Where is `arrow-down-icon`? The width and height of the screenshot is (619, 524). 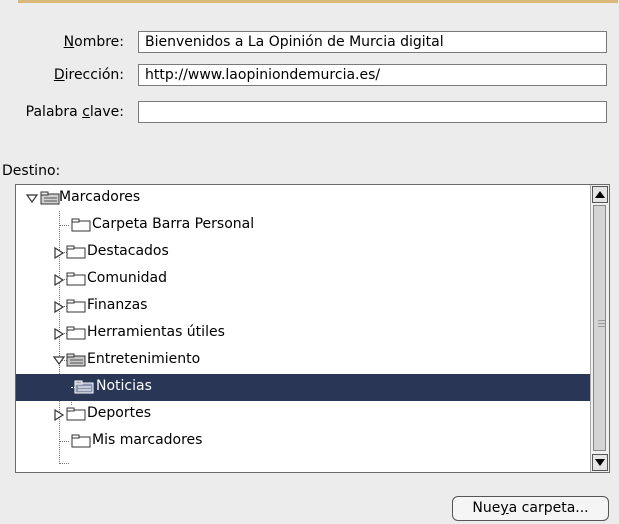
arrow-down-icon is located at coordinates (600, 462).